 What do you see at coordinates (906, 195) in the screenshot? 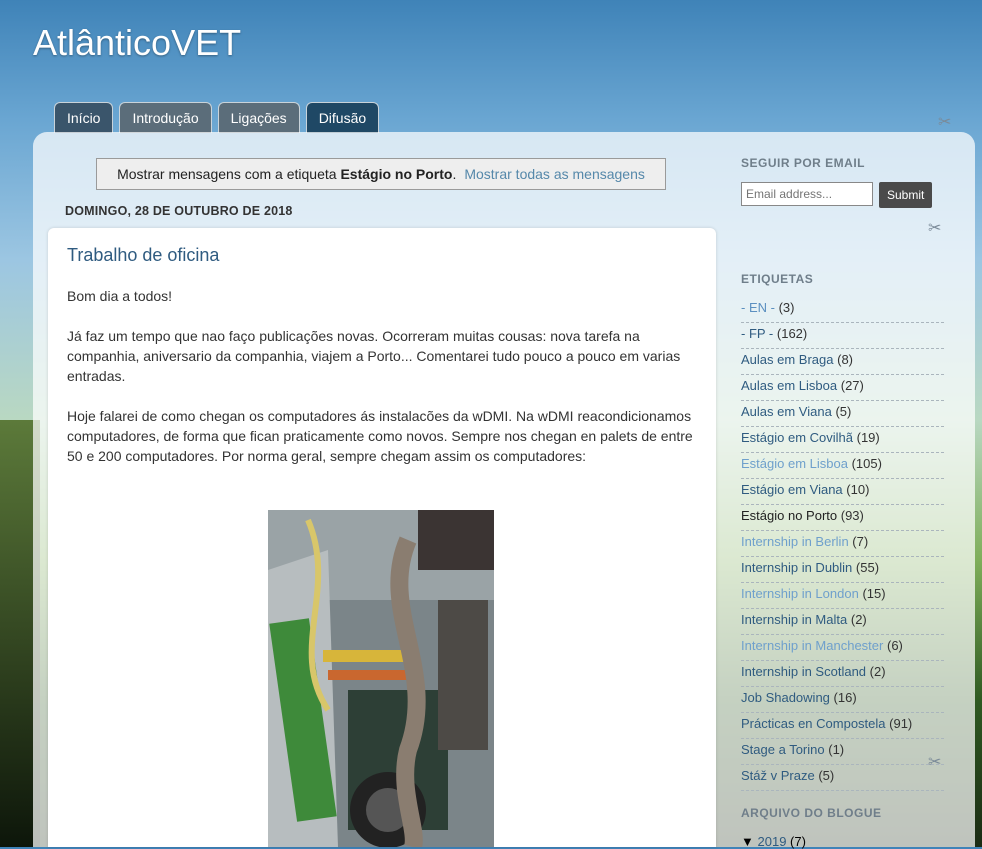
I see `submit-button: Submit` at bounding box center [906, 195].